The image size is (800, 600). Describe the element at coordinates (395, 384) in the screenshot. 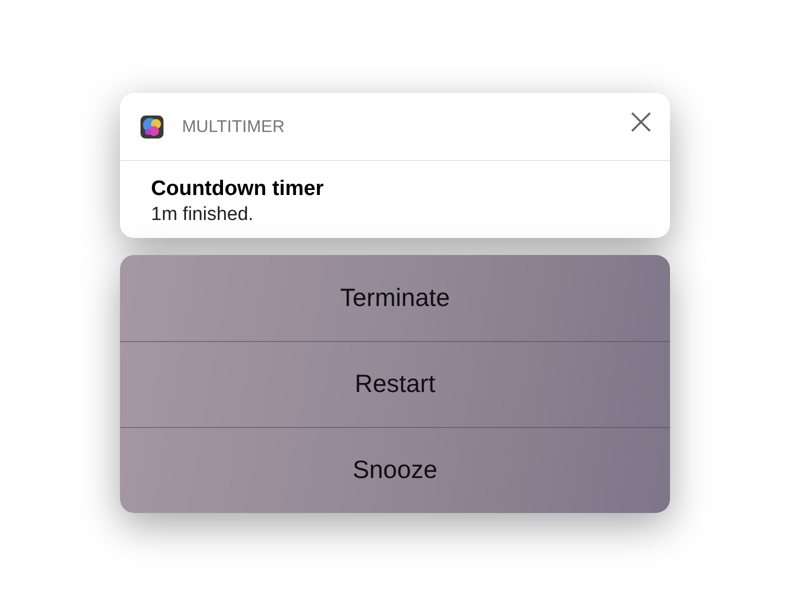

I see `action-button: Restart` at that location.